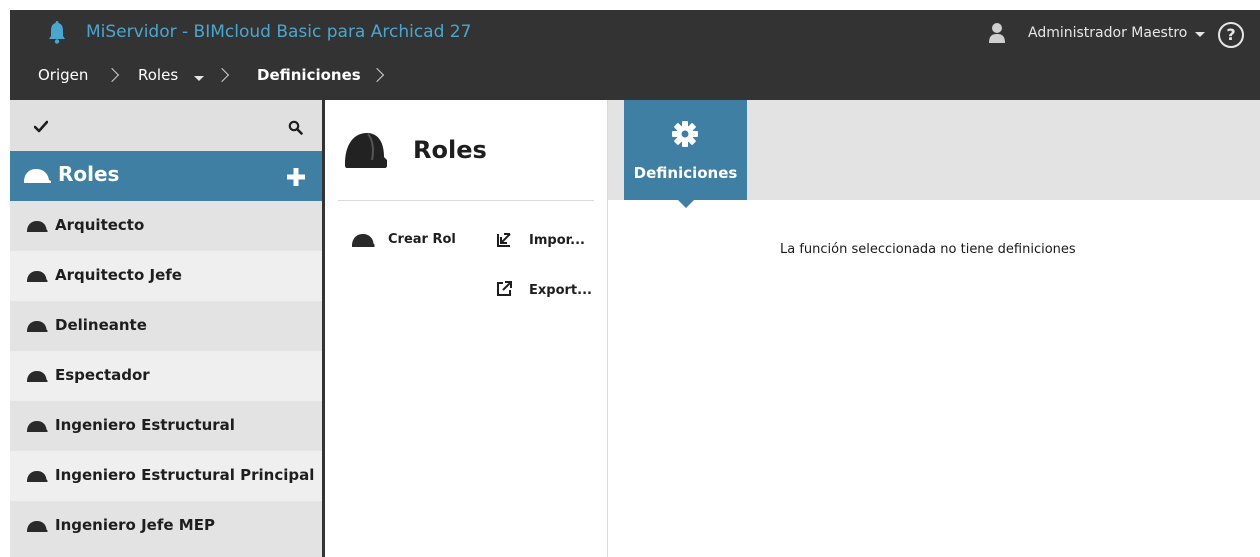 The height and width of the screenshot is (557, 1260). I want to click on export-icon, so click(504, 288).